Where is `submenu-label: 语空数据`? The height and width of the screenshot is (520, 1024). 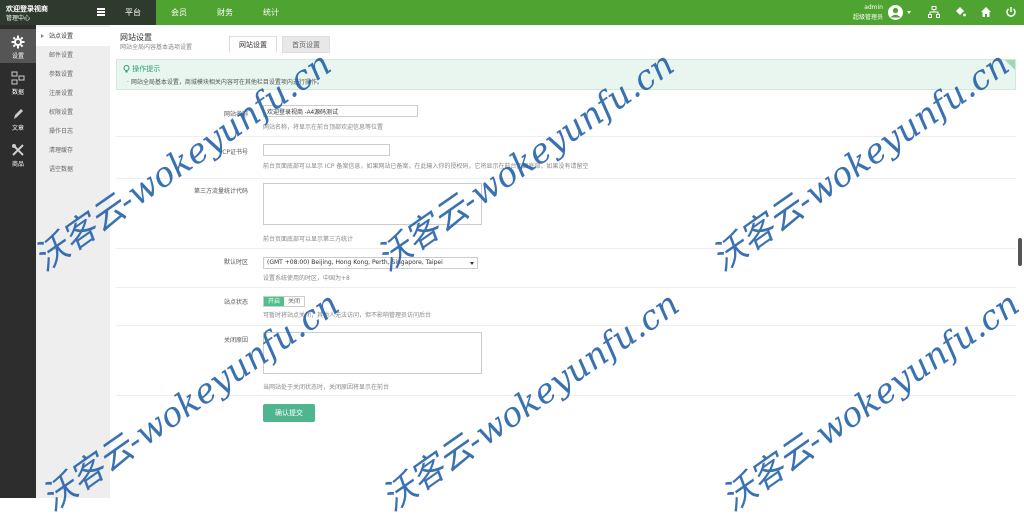
submenu-label: 语空数据 is located at coordinates (61, 169).